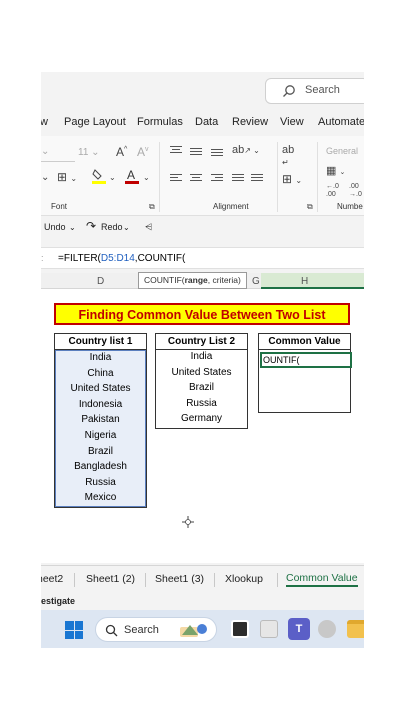 Image resolution: width=405 pixels, height=720 pixels. I want to click on increase-indent-icon, so click(257, 179).